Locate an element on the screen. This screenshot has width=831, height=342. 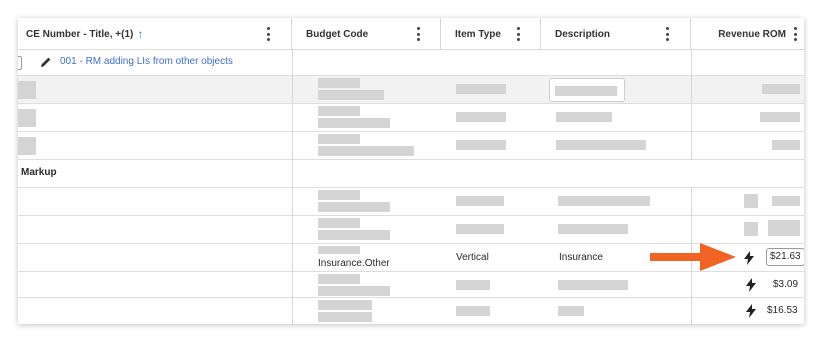
description-input is located at coordinates (587, 90).